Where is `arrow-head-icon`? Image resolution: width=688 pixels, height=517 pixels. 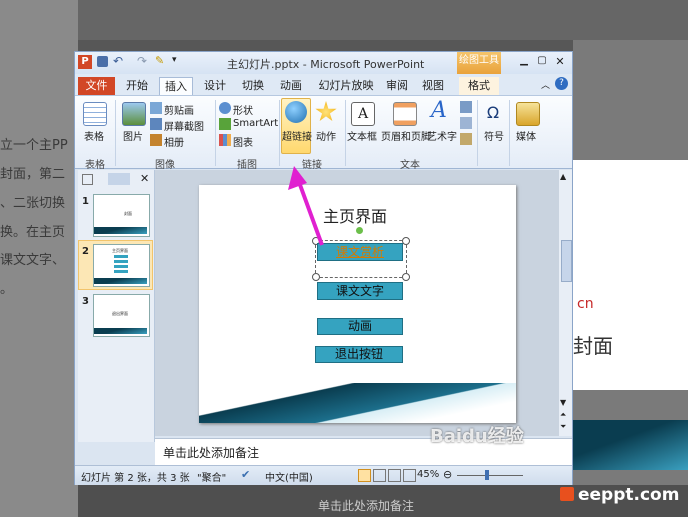 arrow-head-icon is located at coordinates (297, 178).